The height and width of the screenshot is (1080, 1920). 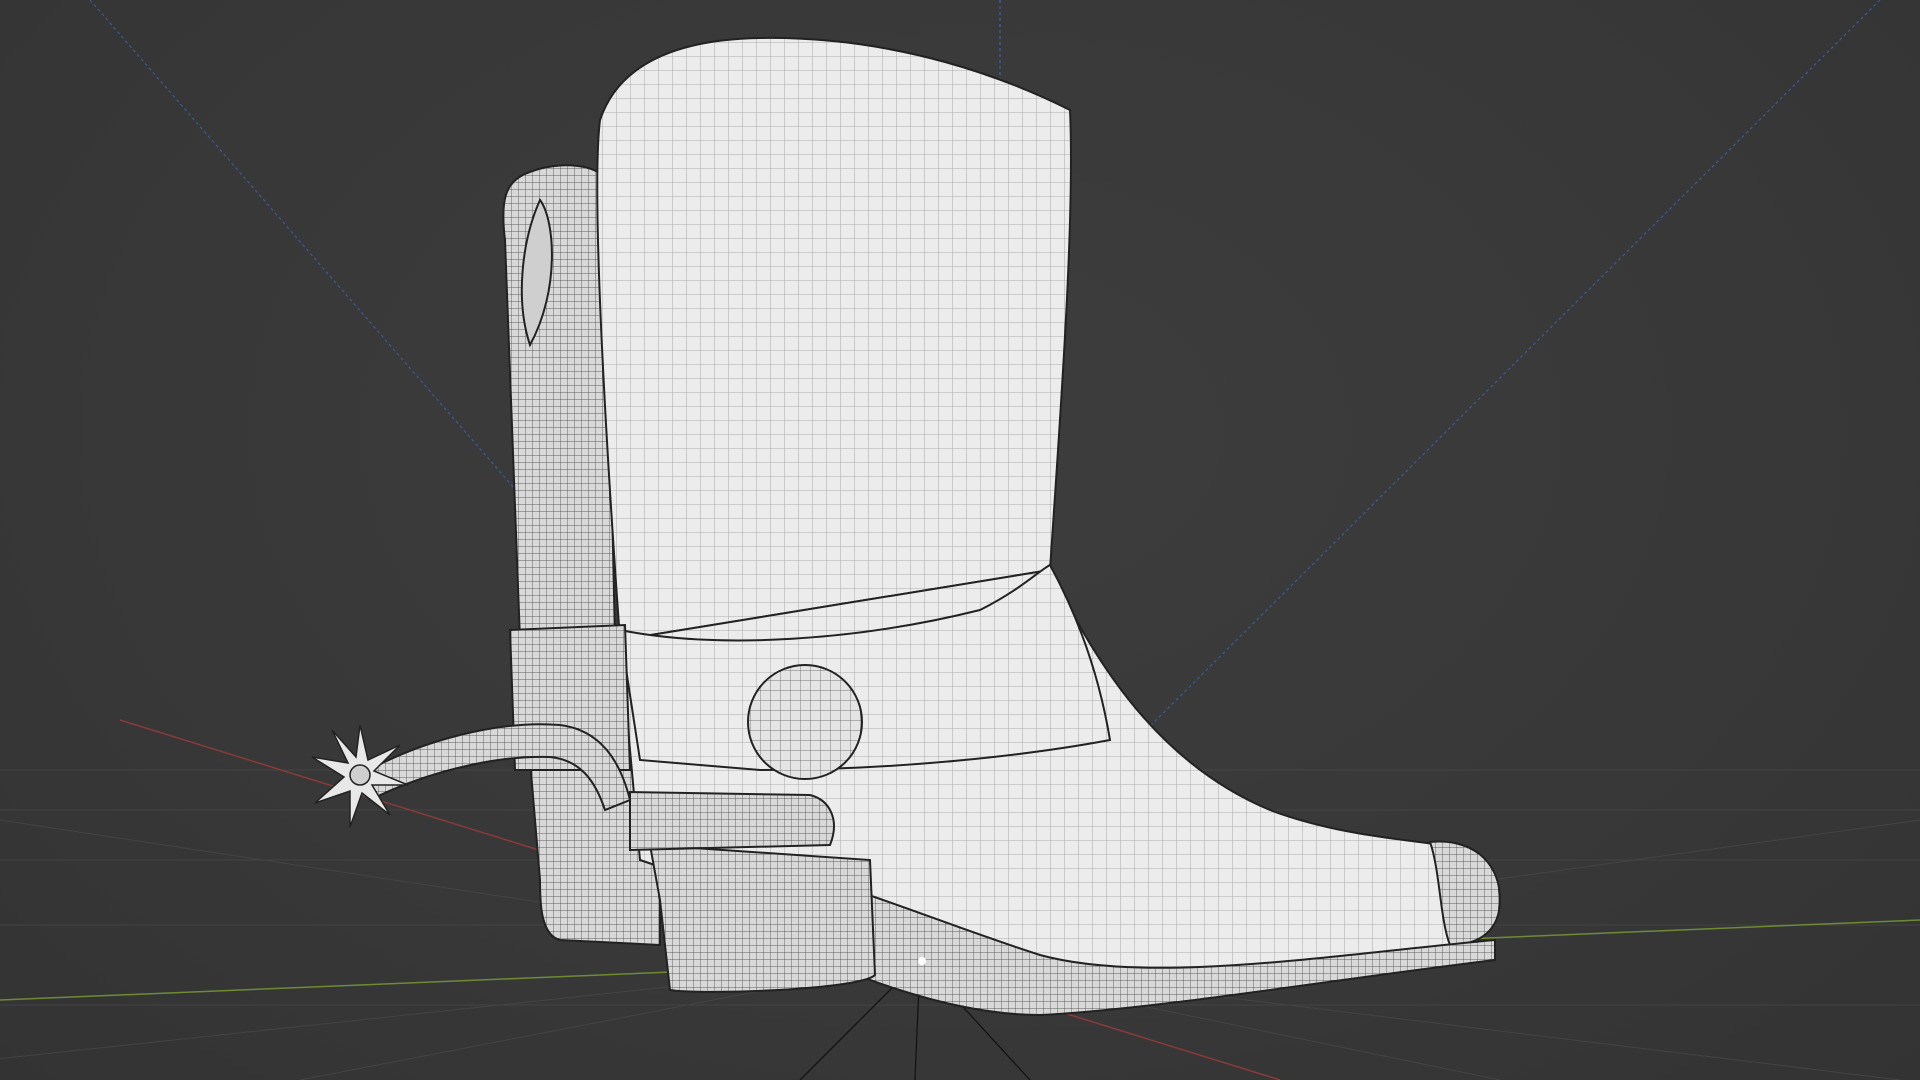 I want to click on origin-point-icon, so click(x=922, y=961).